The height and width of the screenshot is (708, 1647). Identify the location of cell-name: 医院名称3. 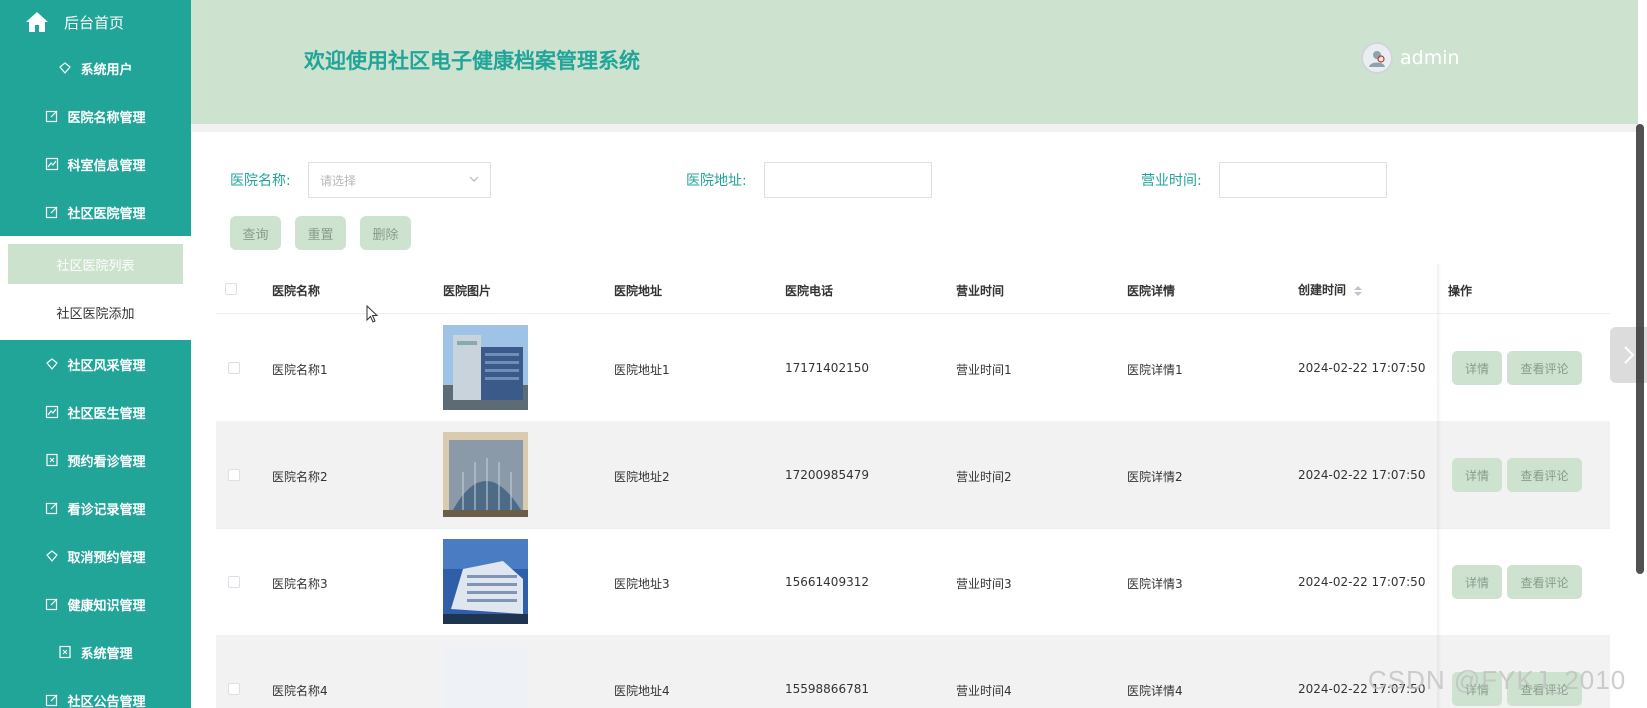
(300, 584).